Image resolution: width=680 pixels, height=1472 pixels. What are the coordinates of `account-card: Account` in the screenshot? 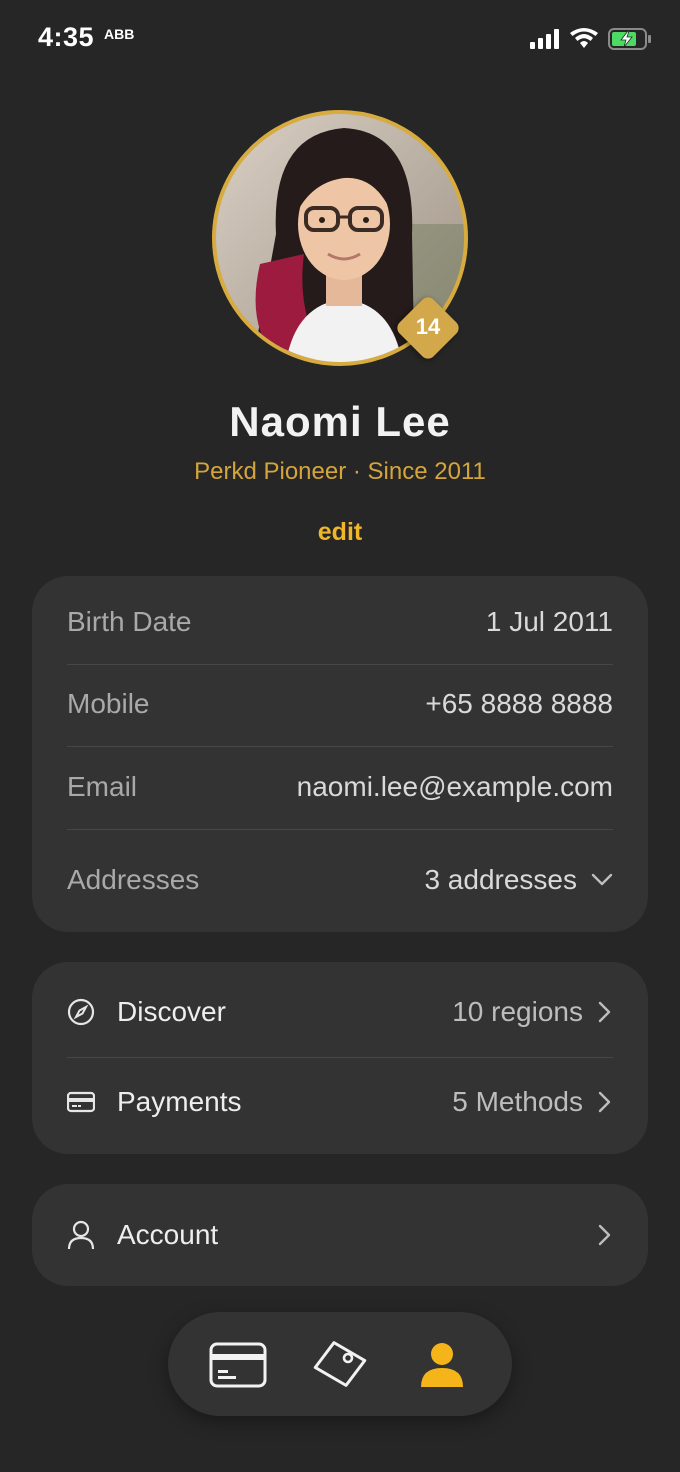 It's located at (340, 1235).